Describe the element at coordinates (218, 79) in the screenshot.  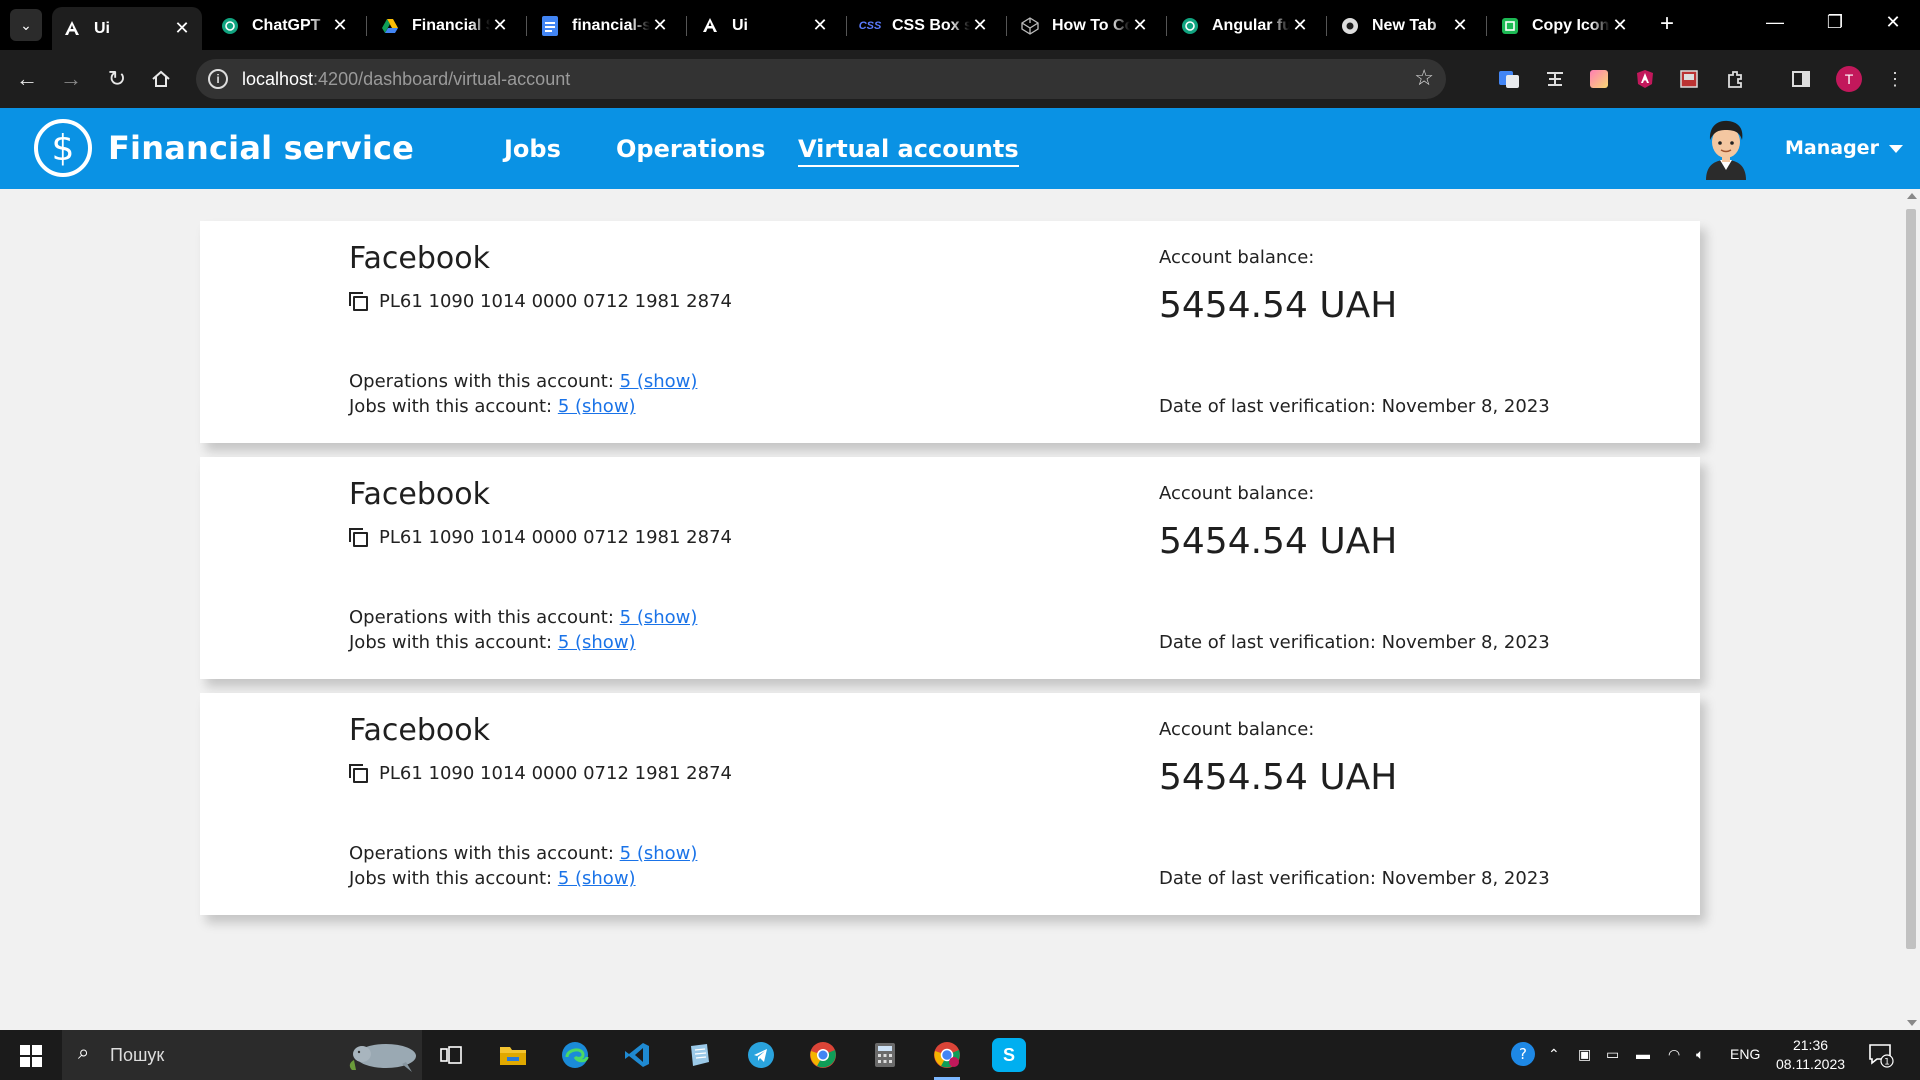
I see `site-info-icon: i` at that location.